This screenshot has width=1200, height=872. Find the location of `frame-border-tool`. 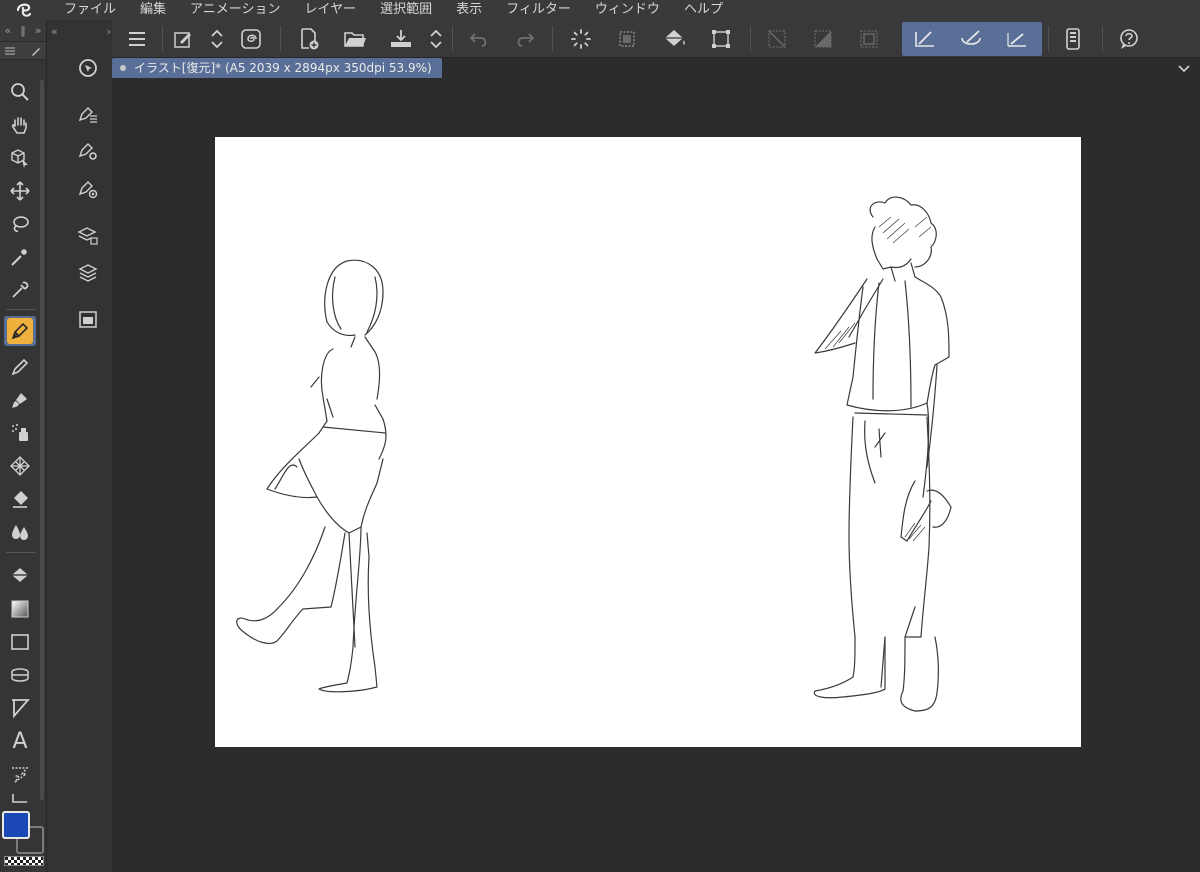

frame-border-tool is located at coordinates (20, 708).